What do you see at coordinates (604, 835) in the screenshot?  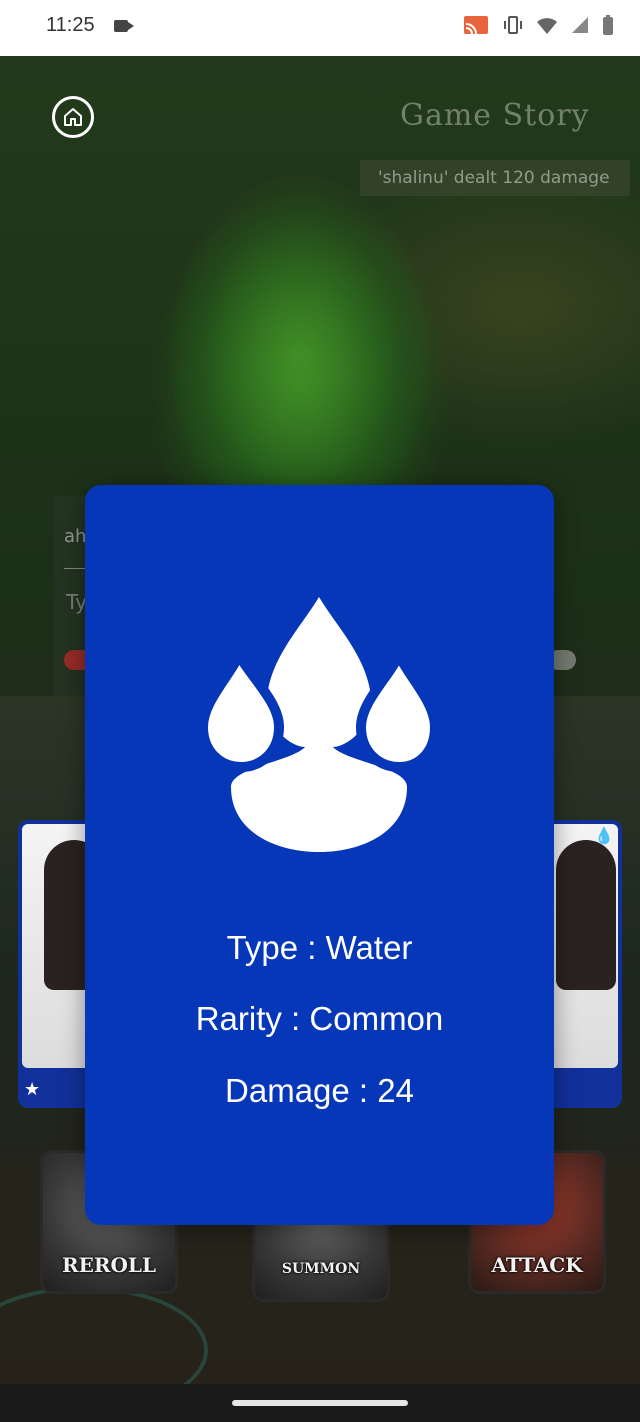 I see `water-drop-icon: 💧` at bounding box center [604, 835].